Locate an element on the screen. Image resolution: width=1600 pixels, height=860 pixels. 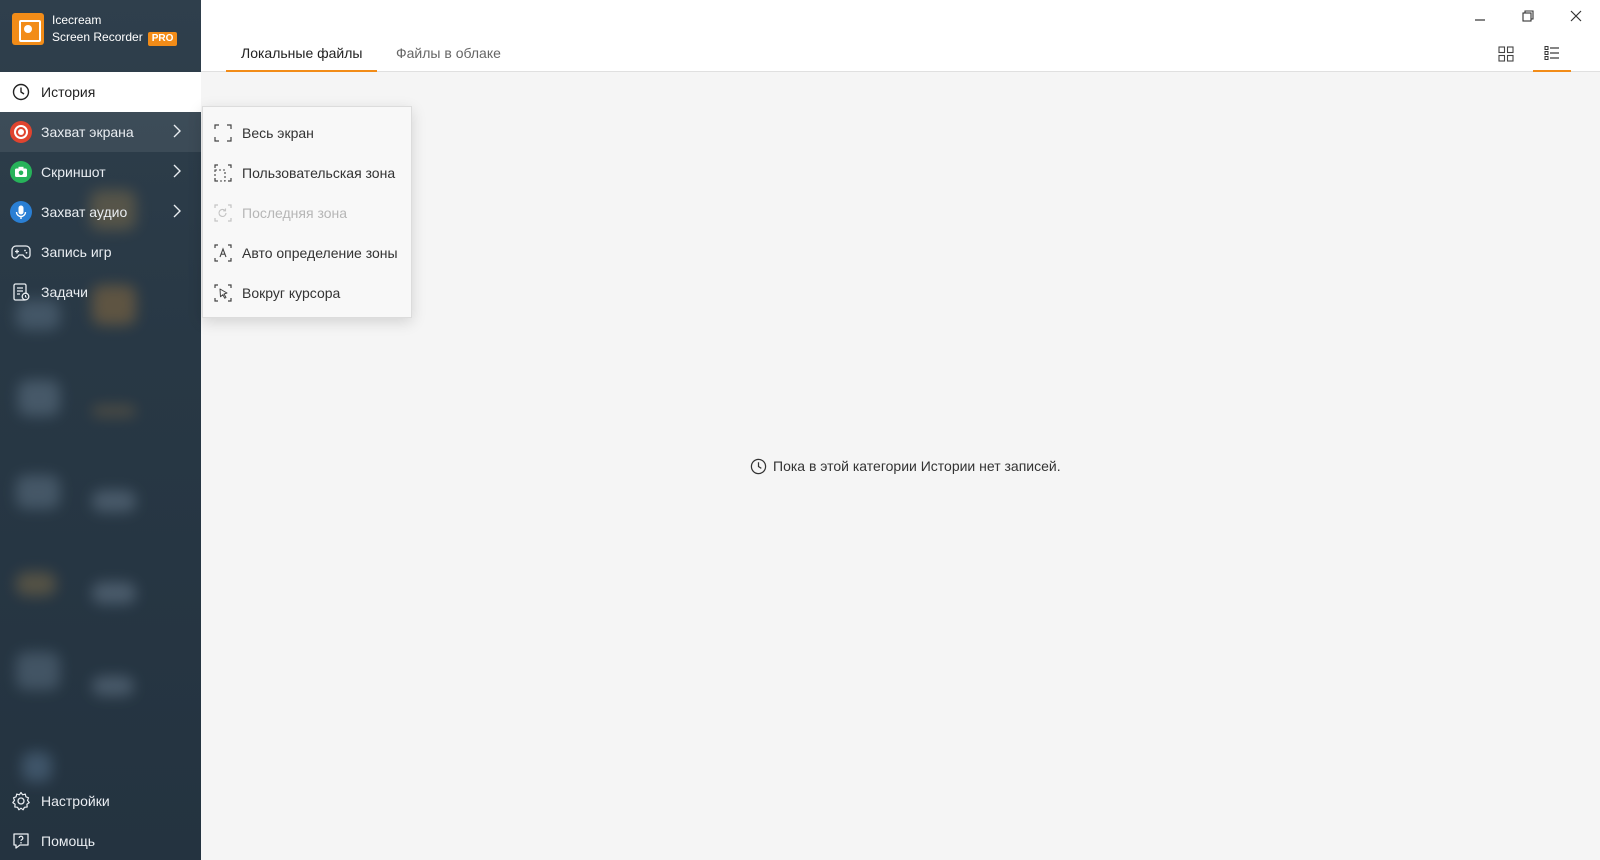
restore-button is located at coordinates (1528, 18).